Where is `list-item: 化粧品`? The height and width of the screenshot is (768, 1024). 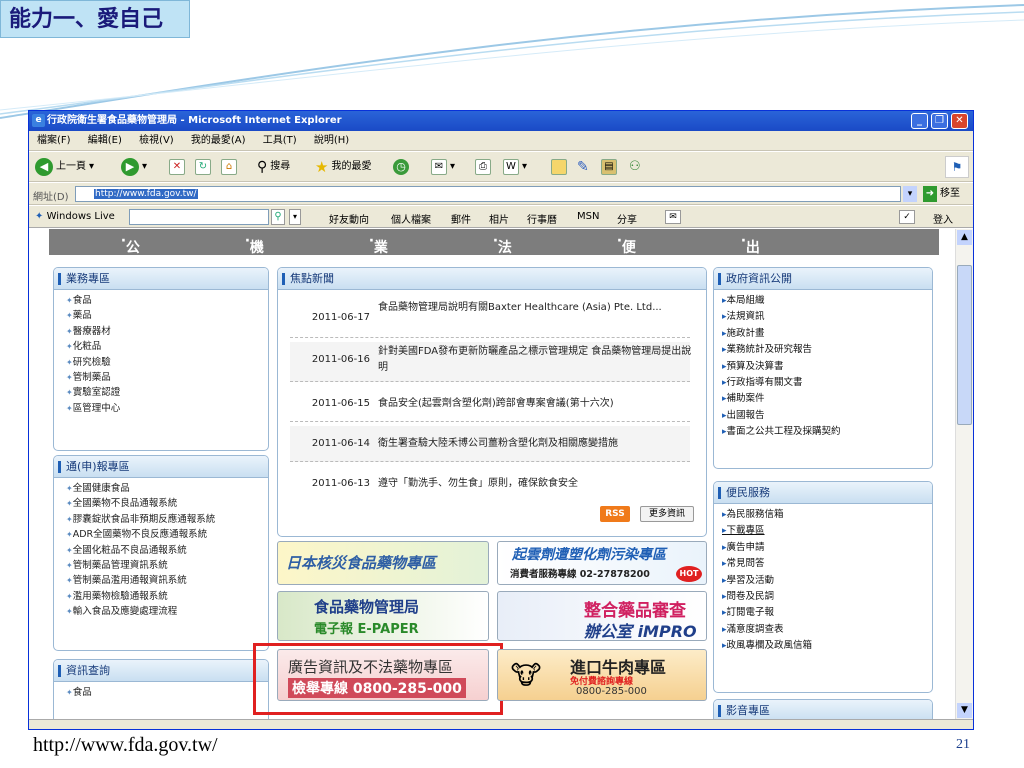 list-item: 化粧品 is located at coordinates (167, 346).